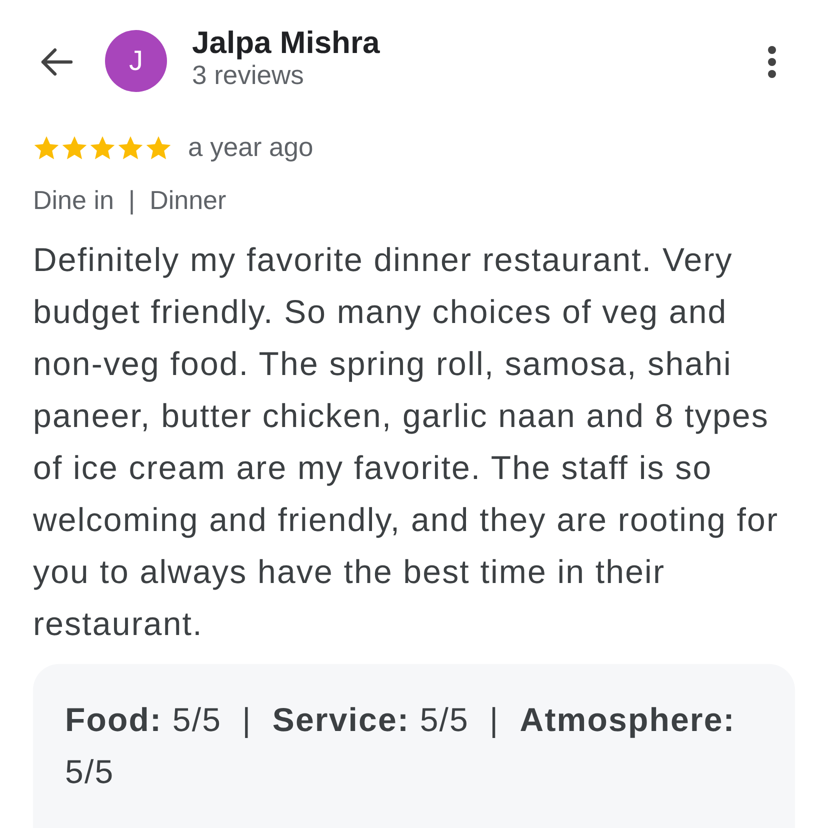 This screenshot has width=828, height=828. Describe the element at coordinates (251, 147) in the screenshot. I see `review-time: a year ago` at that location.